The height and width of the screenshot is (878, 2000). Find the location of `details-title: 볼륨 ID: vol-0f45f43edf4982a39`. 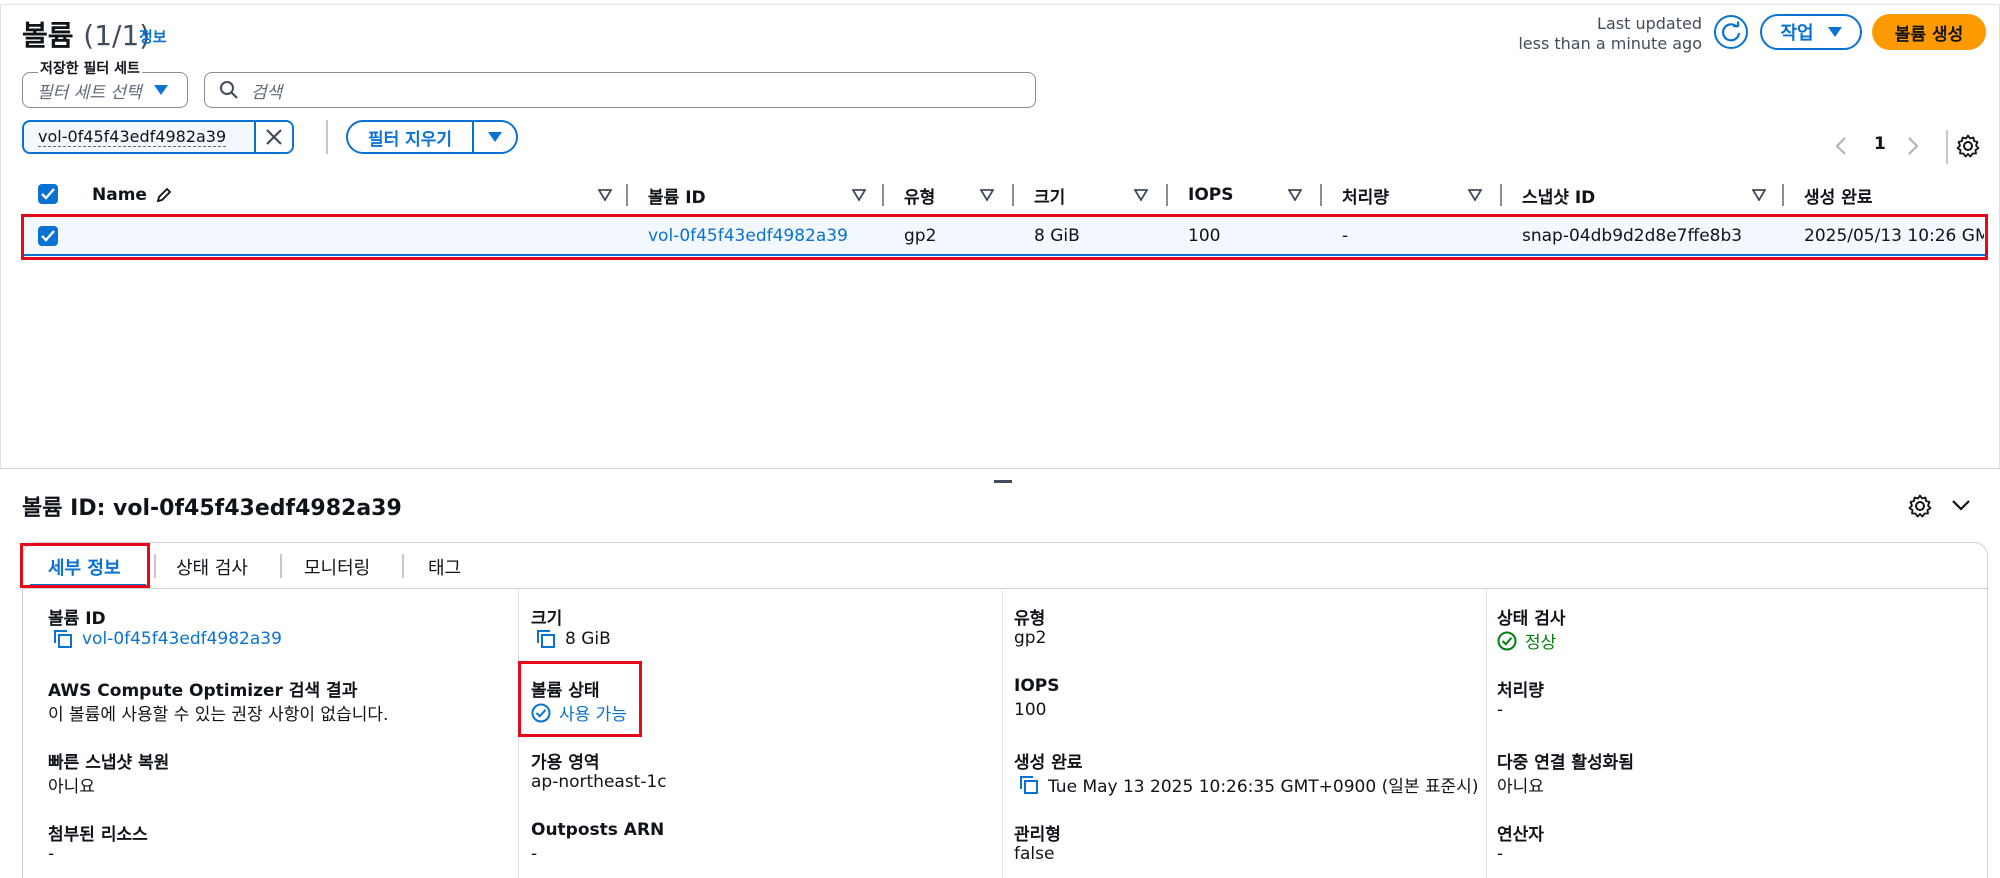

details-title: 볼륨 ID: vol-0f45f43edf4982a39 is located at coordinates (212, 508).